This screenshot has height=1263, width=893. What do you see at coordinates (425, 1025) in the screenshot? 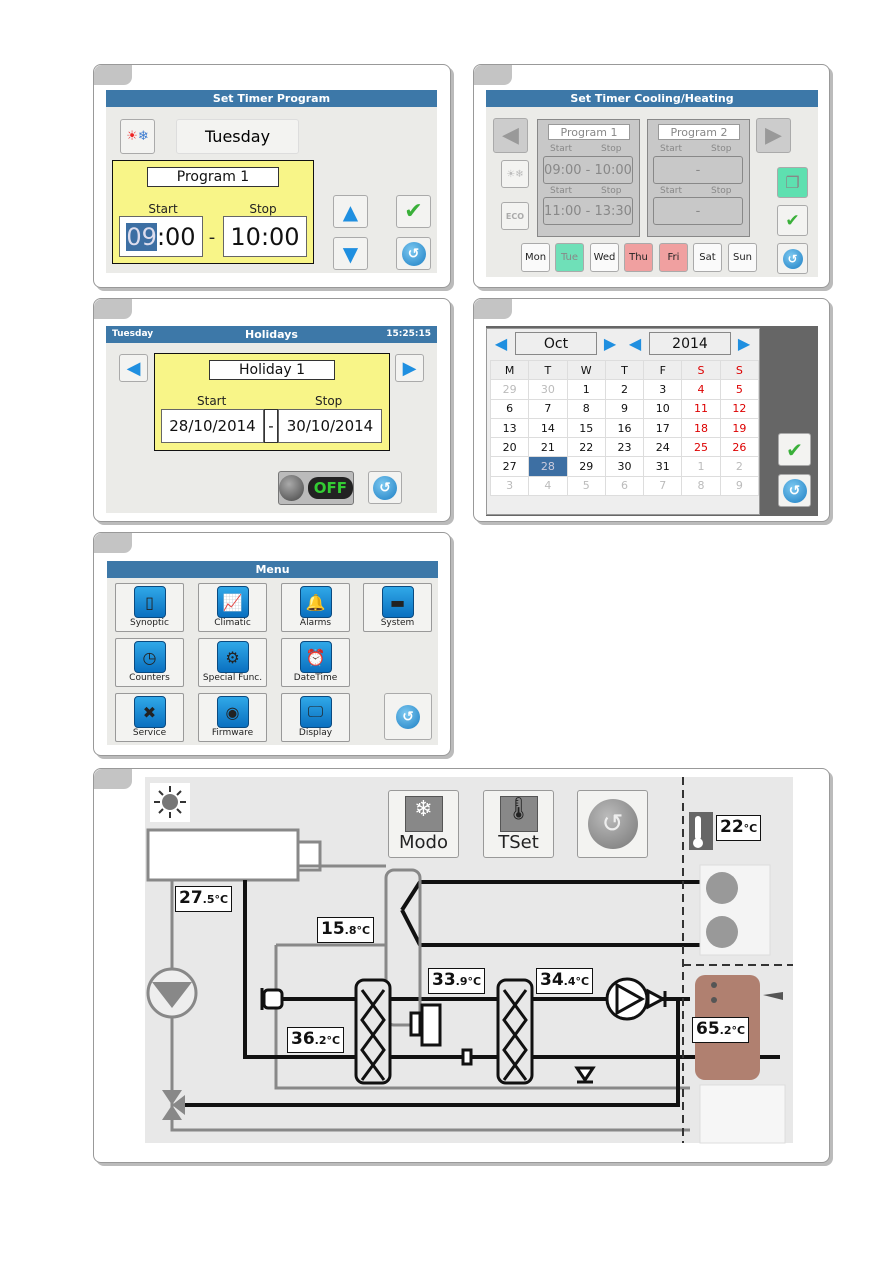
I see `compressor-icon` at bounding box center [425, 1025].